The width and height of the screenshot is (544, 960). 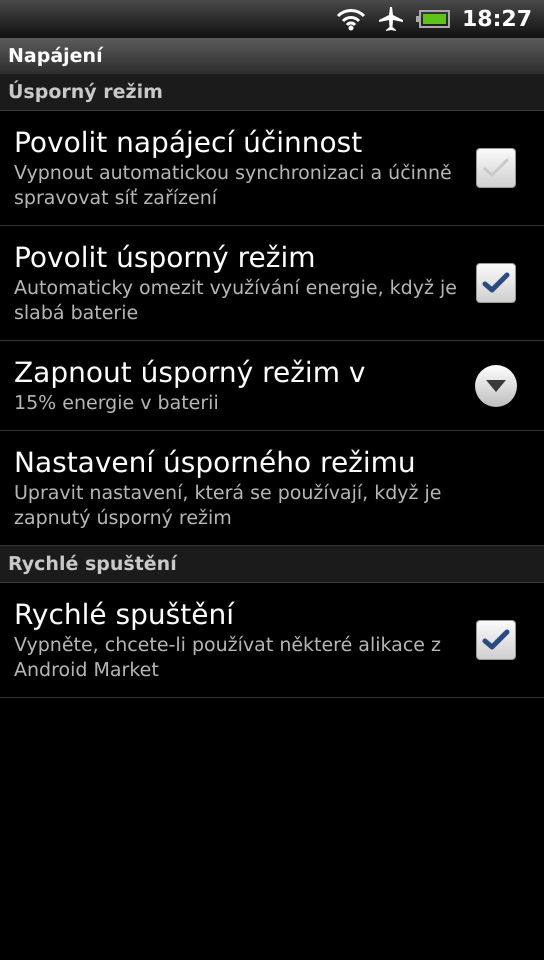 I want to click on item-summary: Automaticky omezit využívání energie, když je slabá baterie, so click(x=236, y=301).